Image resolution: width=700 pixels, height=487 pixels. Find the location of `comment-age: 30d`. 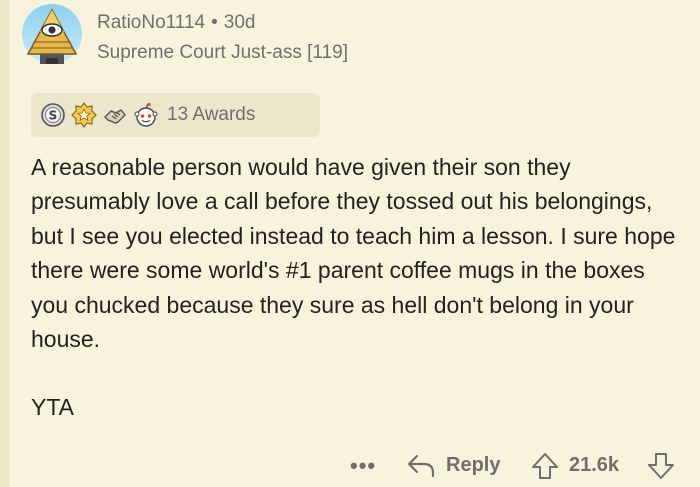

comment-age: 30d is located at coordinates (239, 22).